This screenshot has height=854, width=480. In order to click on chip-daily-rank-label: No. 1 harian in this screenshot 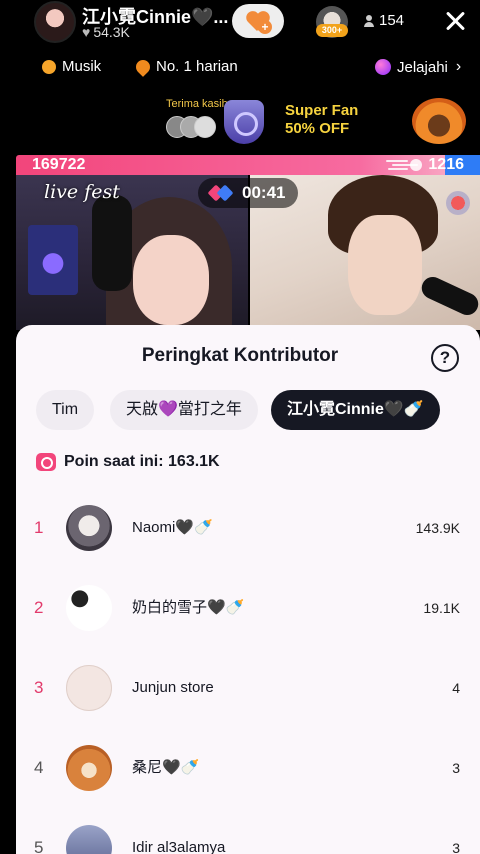, I will do `click(197, 66)`.